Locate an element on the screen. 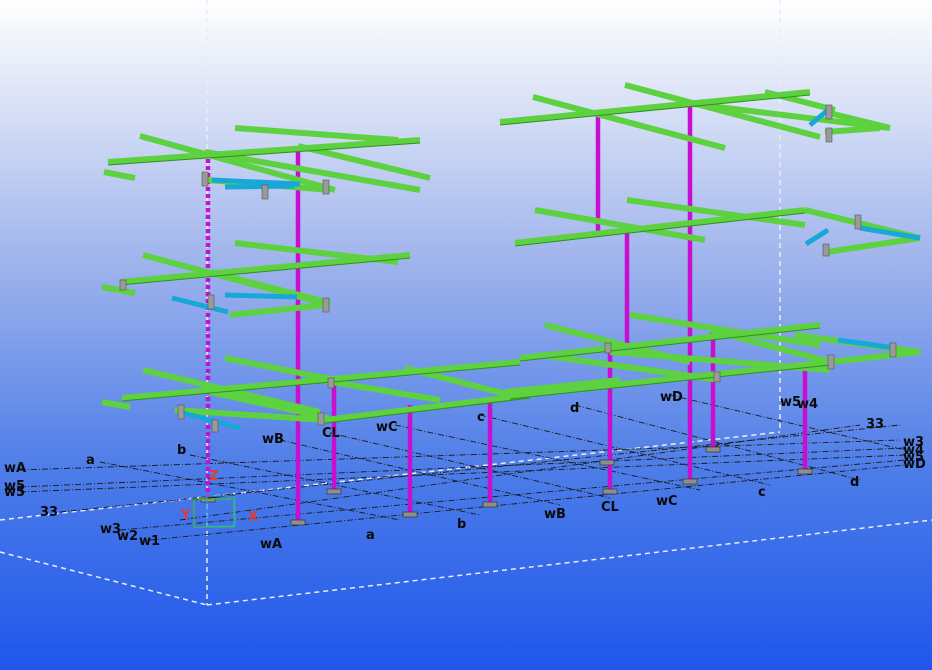 This screenshot has height=670, width=932. grid-label-wC-bottom: wC is located at coordinates (667, 501).